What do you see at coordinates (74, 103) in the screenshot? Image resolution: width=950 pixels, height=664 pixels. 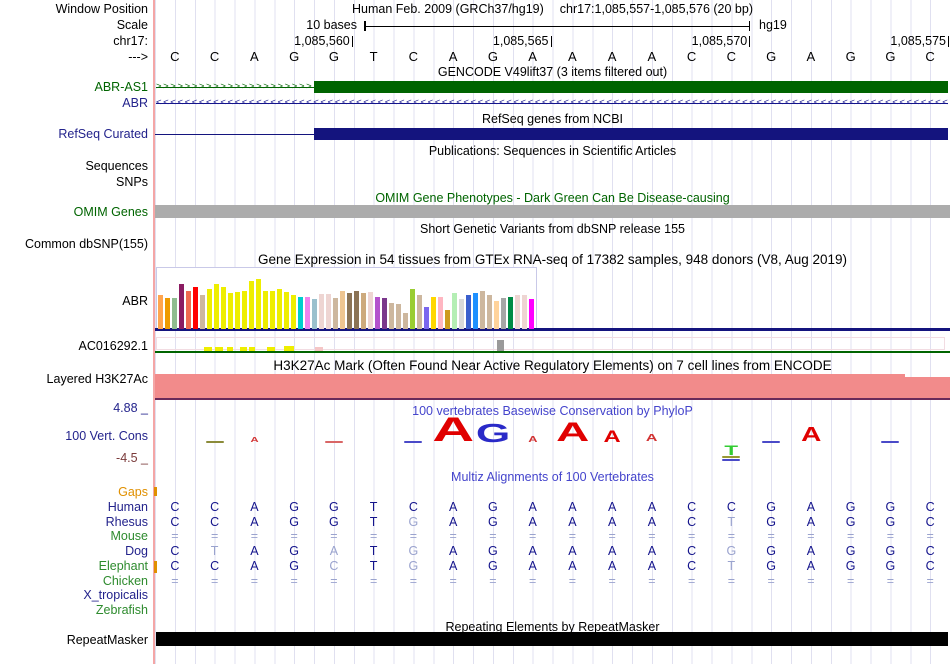 I see `gene-label-abr: ABR` at bounding box center [74, 103].